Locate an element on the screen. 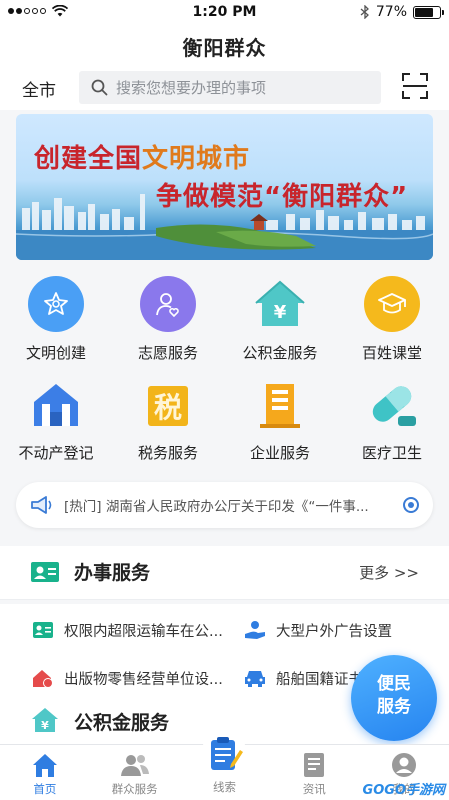  service-item: 大型户外广告设置 is located at coordinates (318, 630).